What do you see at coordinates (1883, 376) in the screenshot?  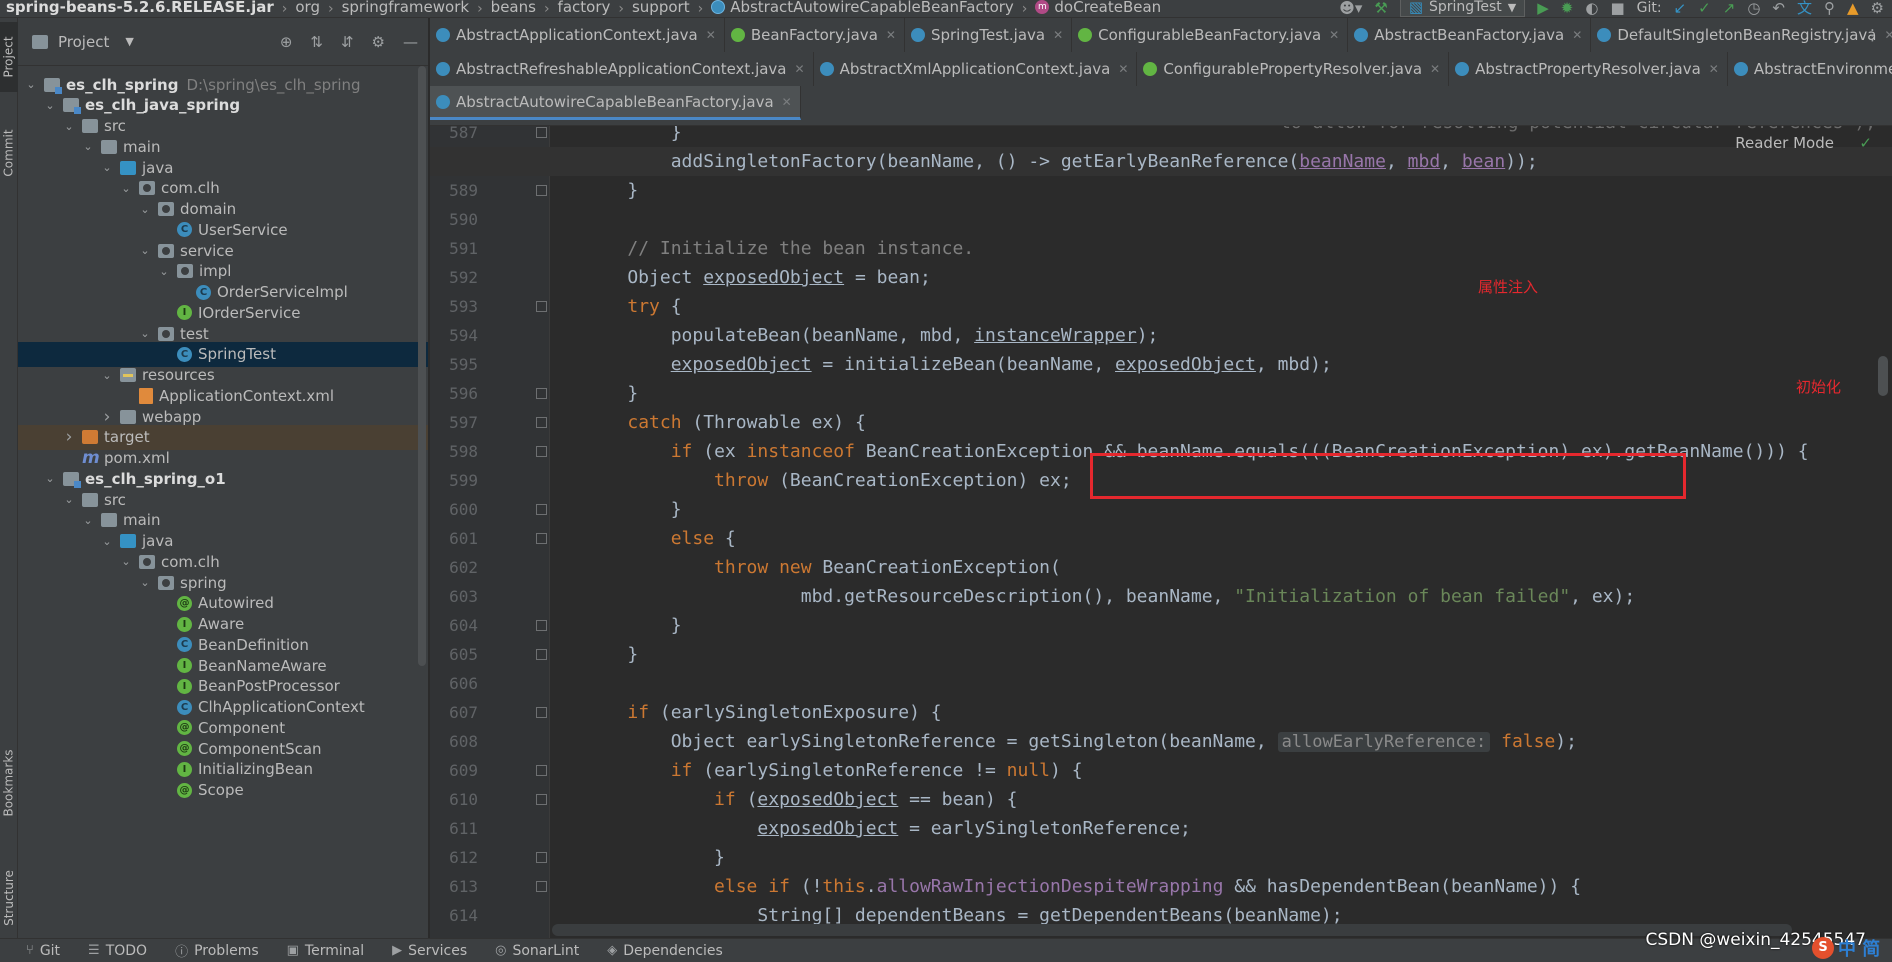 I see `editor-vertical-scrollbar` at bounding box center [1883, 376].